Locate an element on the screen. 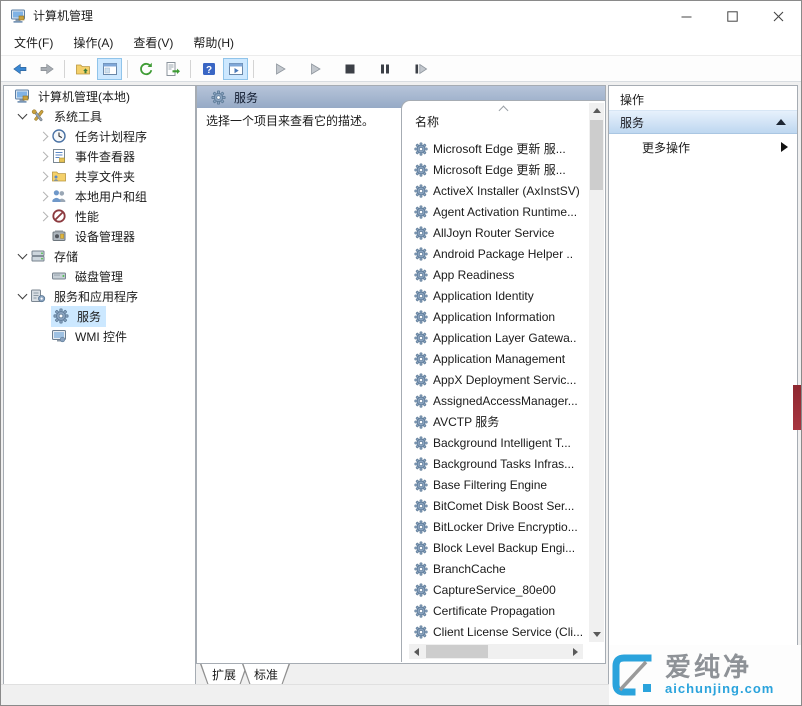 This screenshot has width=802, height=706. tree-item-label: 磁盘管理 is located at coordinates (99, 276).